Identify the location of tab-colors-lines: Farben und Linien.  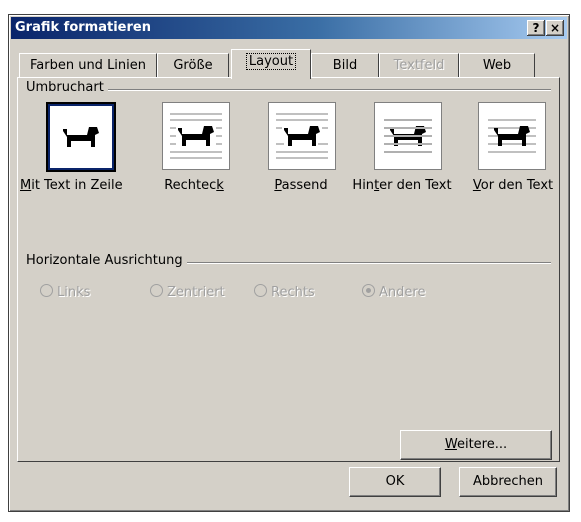
(88, 65).